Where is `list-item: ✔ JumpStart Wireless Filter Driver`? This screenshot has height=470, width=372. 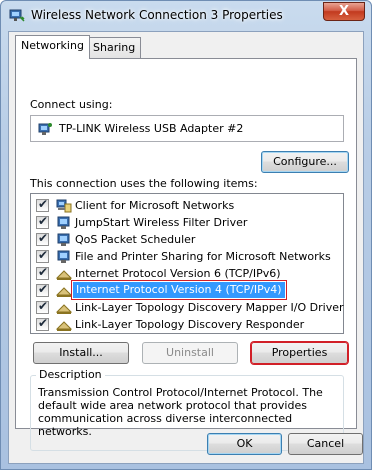
list-item: ✔ JumpStart Wireless Filter Driver is located at coordinates (187, 222).